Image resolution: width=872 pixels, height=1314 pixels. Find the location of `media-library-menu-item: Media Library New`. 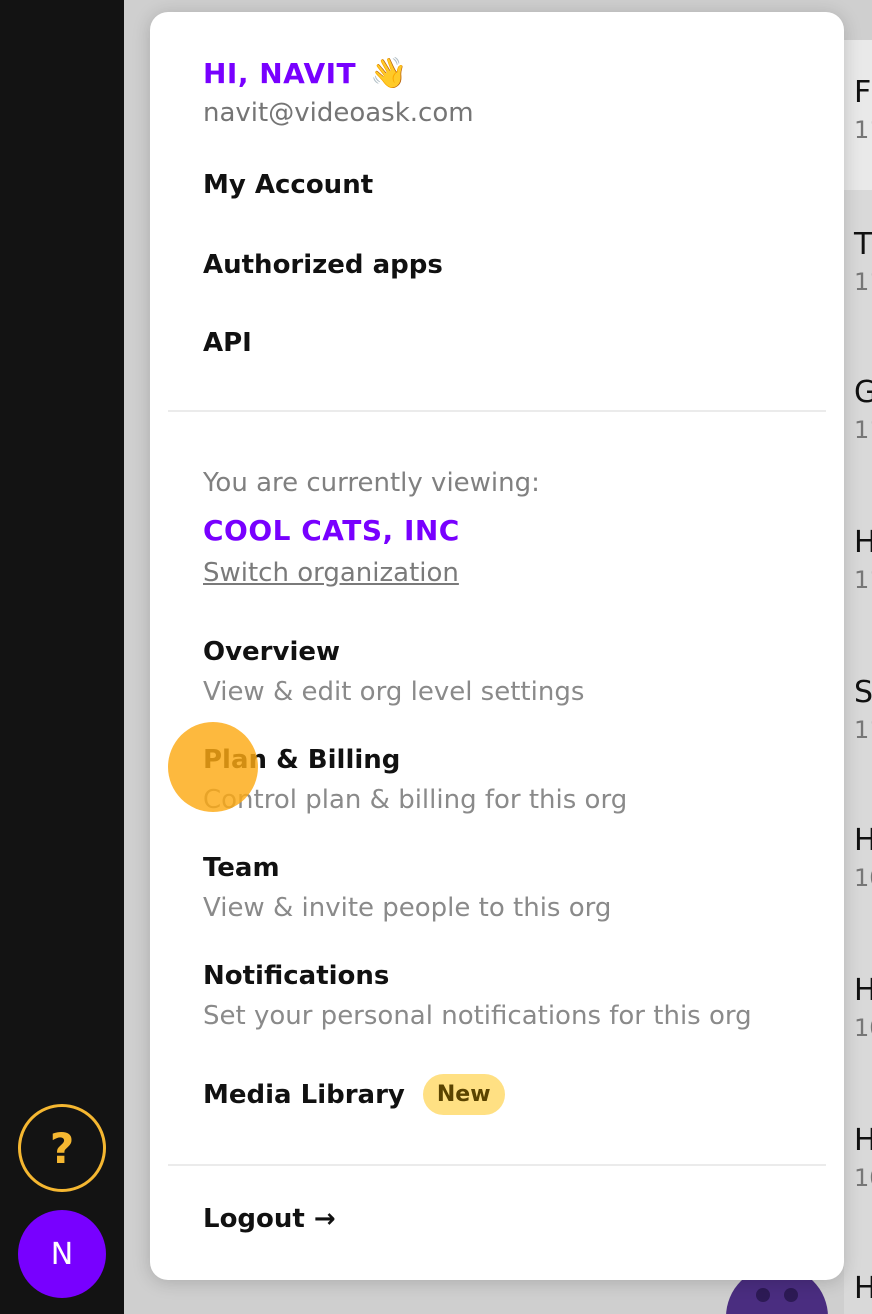

media-library-menu-item: Media Library New is located at coordinates (354, 1094).